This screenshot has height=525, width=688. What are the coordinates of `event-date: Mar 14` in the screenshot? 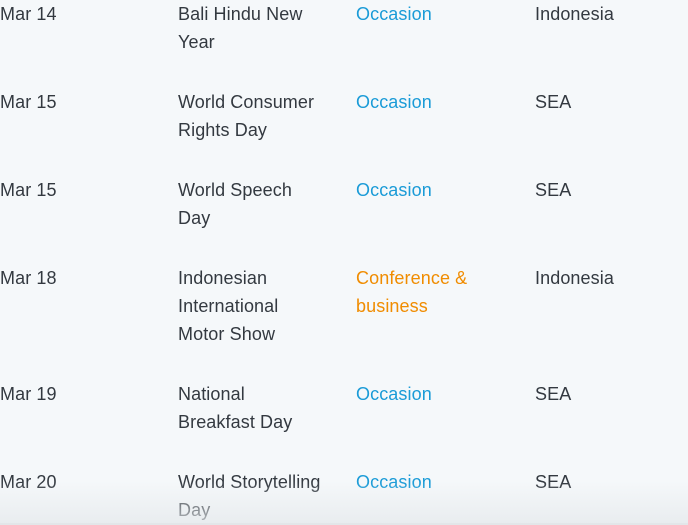 It's located at (28, 14).